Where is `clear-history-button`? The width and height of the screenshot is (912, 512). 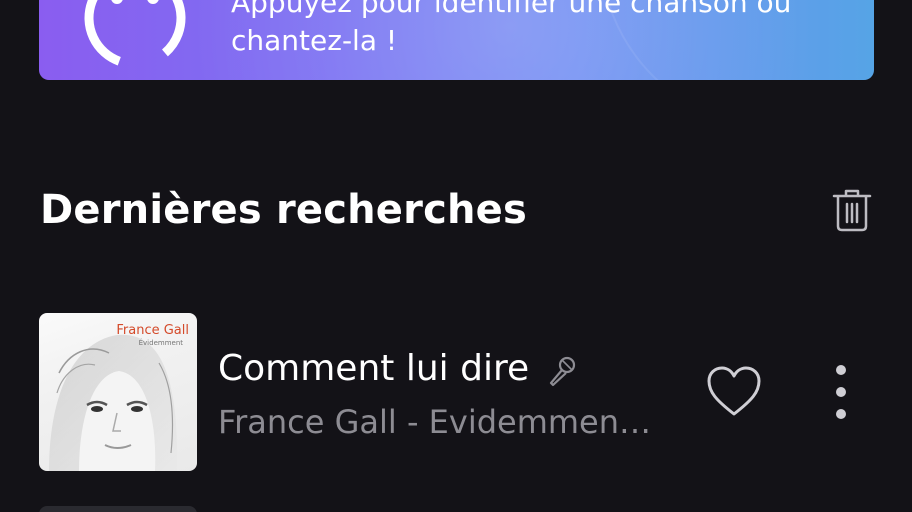
clear-history-button is located at coordinates (852, 210).